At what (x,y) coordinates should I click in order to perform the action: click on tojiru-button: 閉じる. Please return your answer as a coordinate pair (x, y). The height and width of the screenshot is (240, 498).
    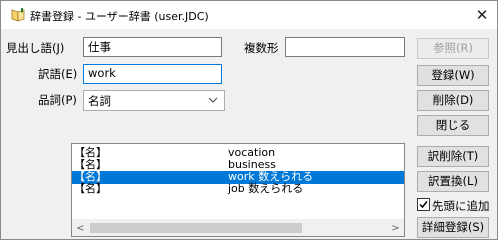
    Looking at the image, I should click on (453, 125).